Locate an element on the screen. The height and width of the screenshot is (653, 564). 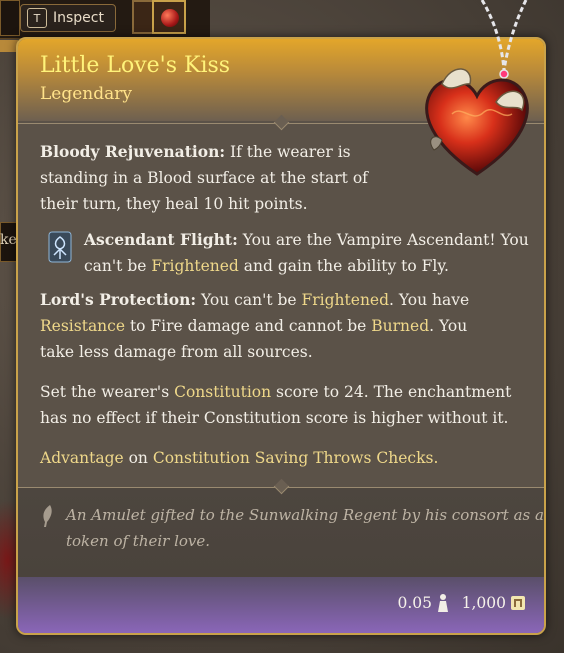
weight-icon is located at coordinates (443, 603).